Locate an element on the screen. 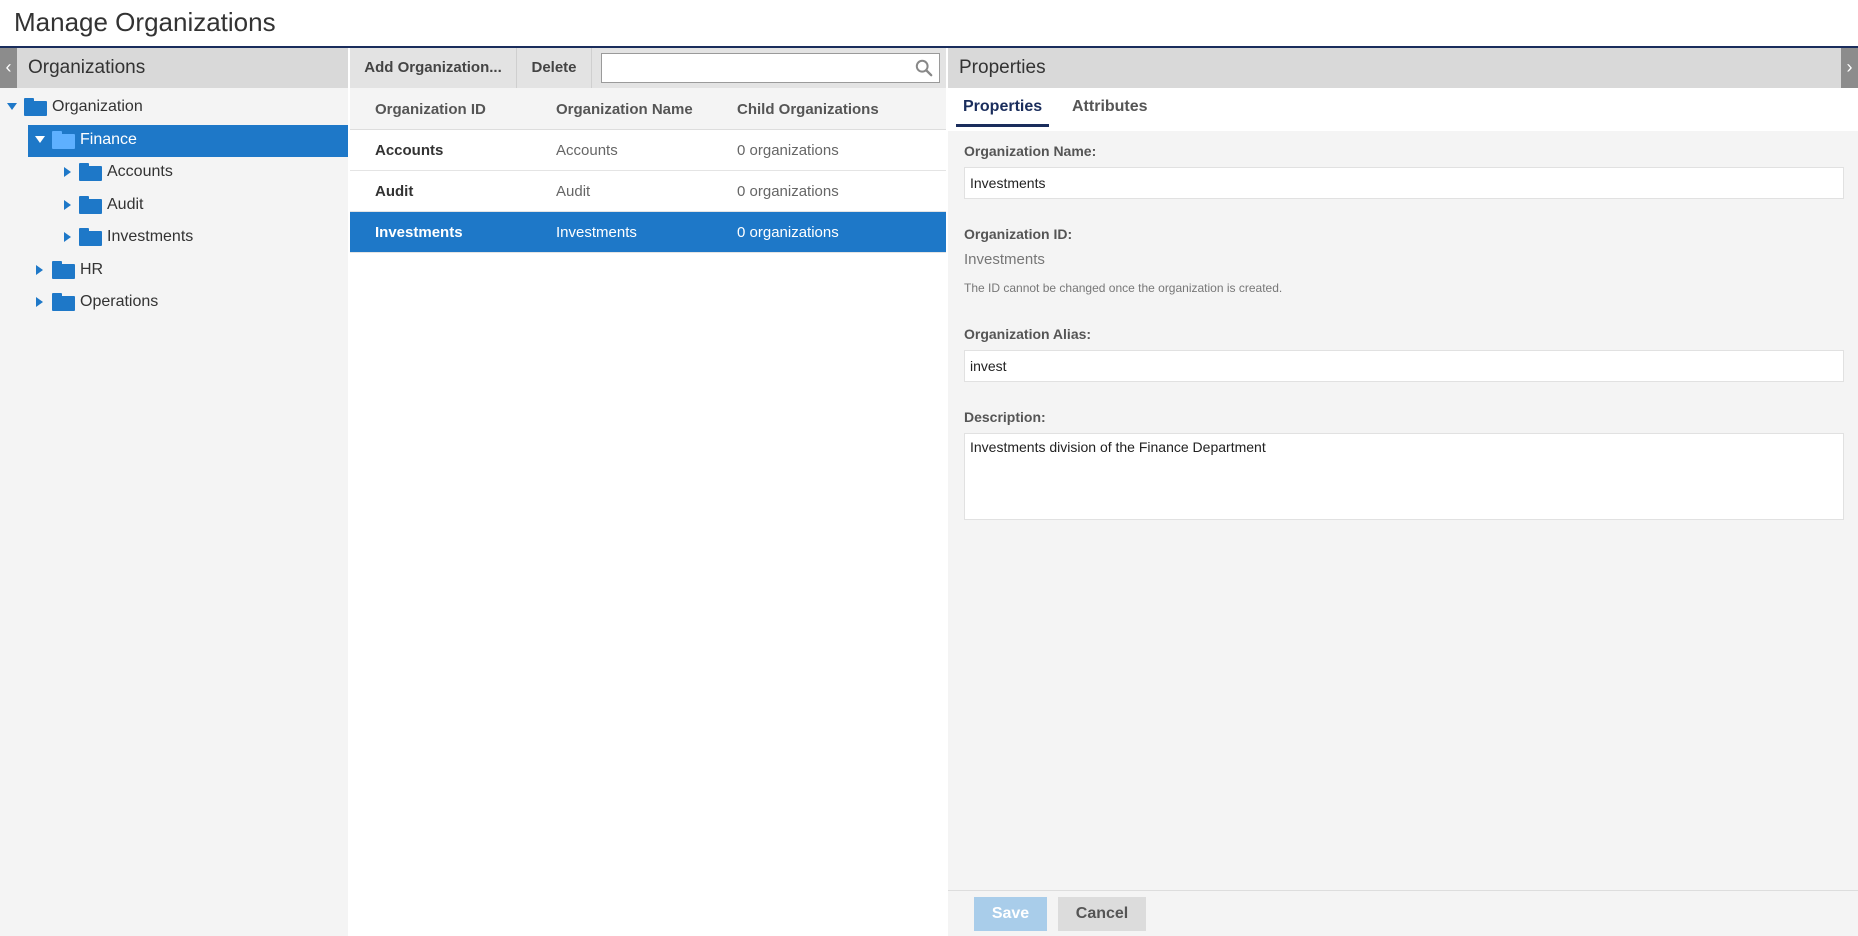  table-row: Audit Audit 0 organizations is located at coordinates (648, 191).